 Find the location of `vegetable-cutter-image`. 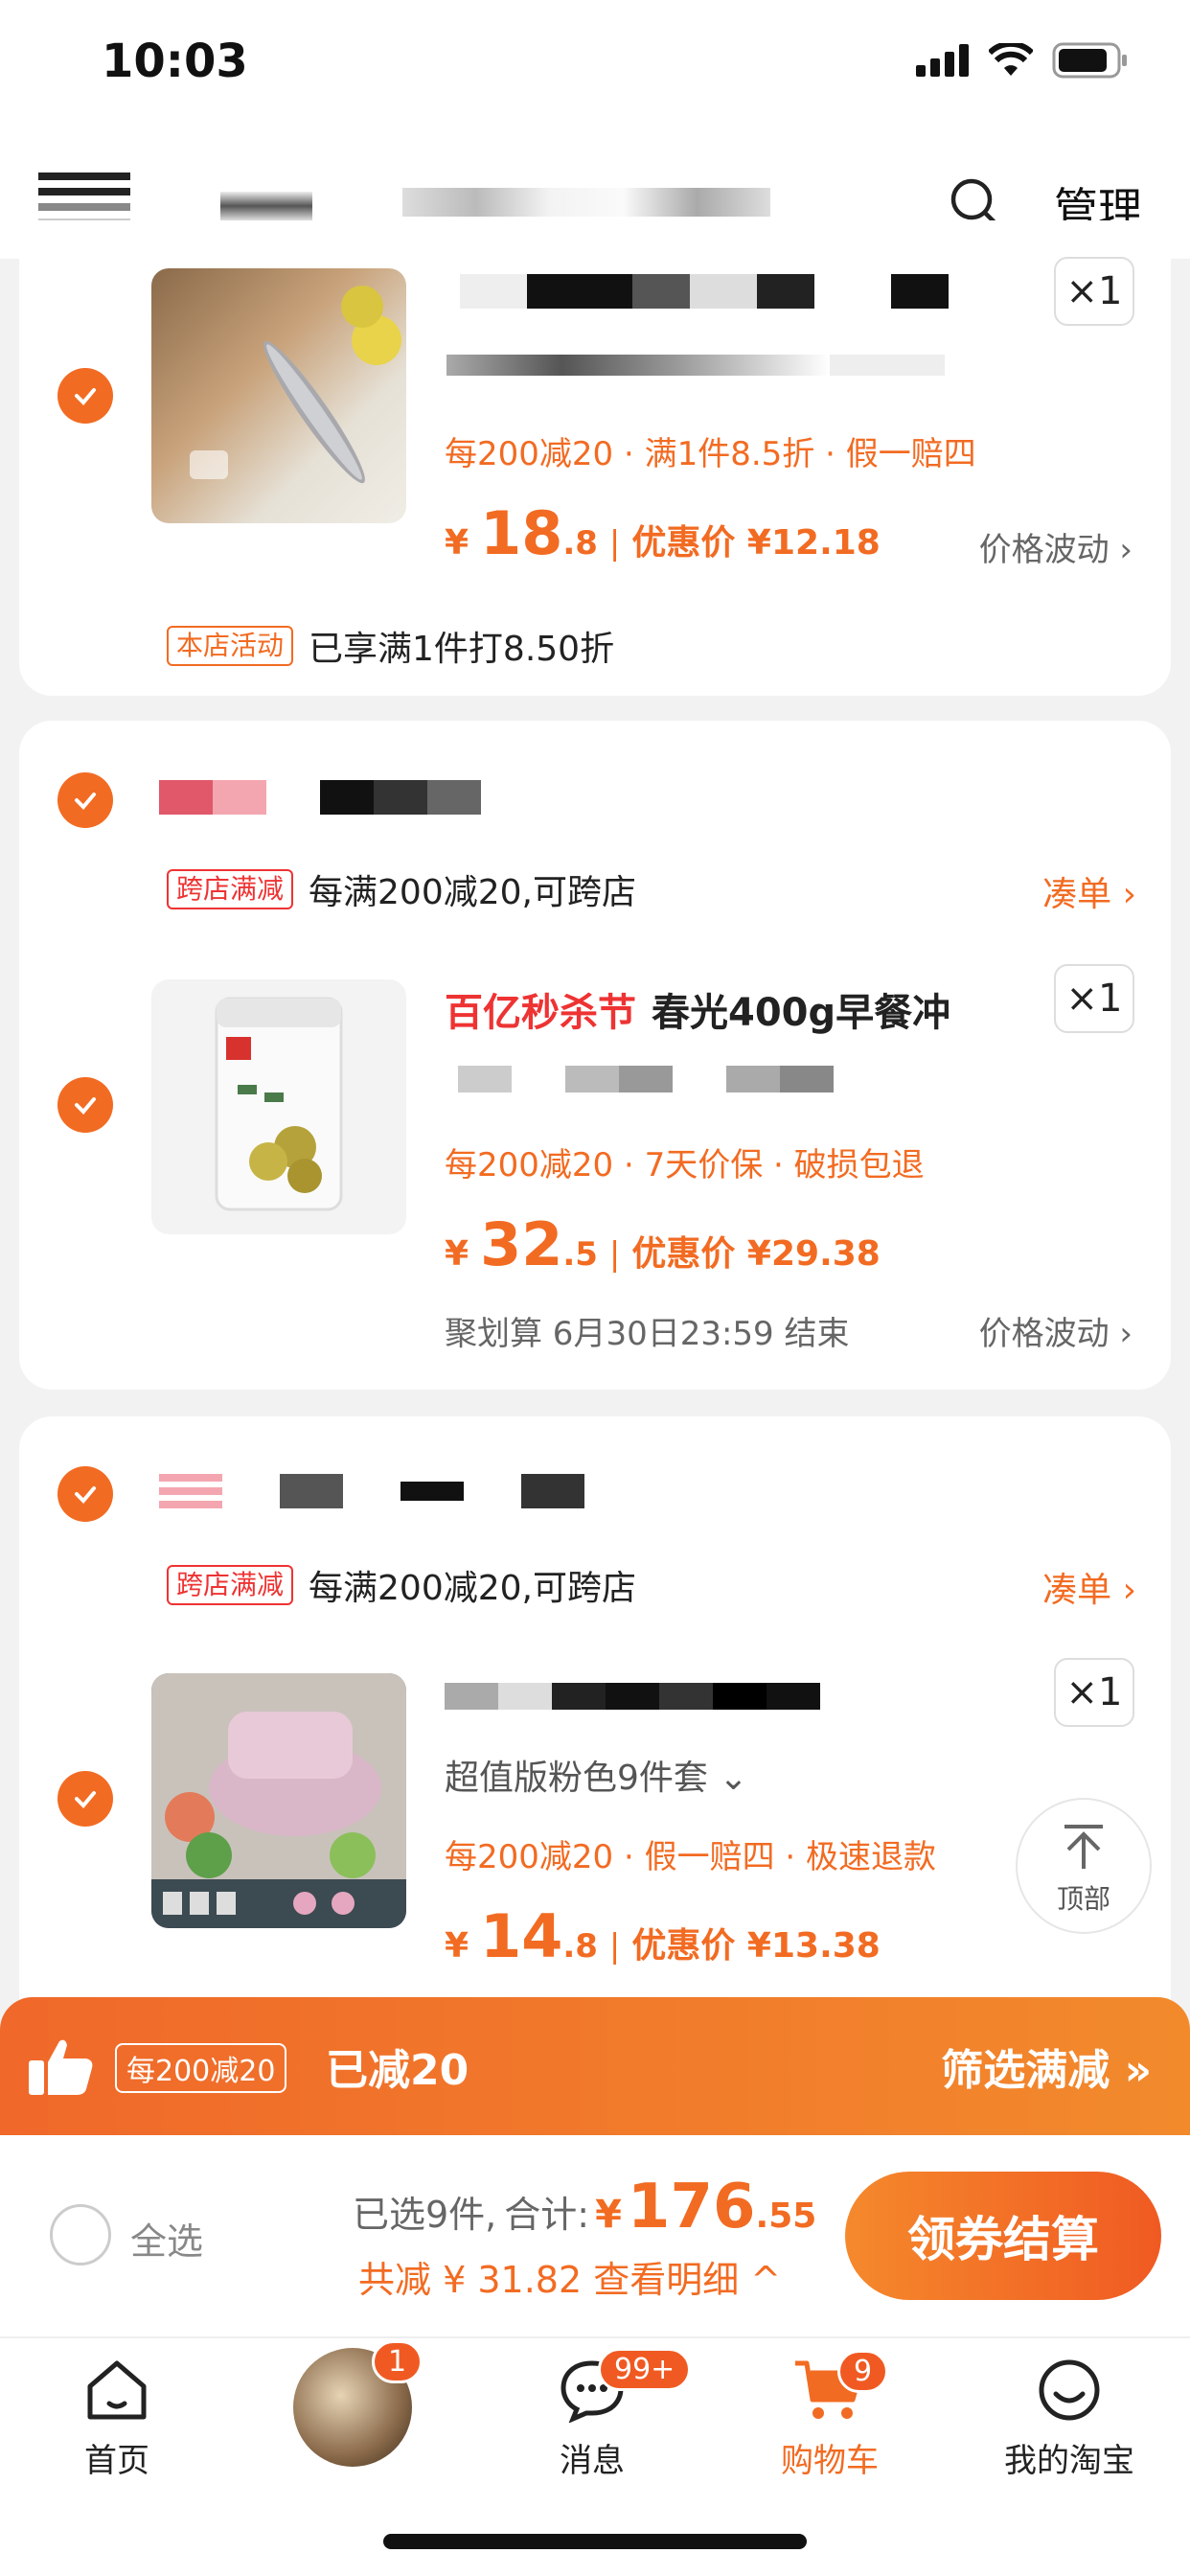

vegetable-cutter-image is located at coordinates (279, 1800).